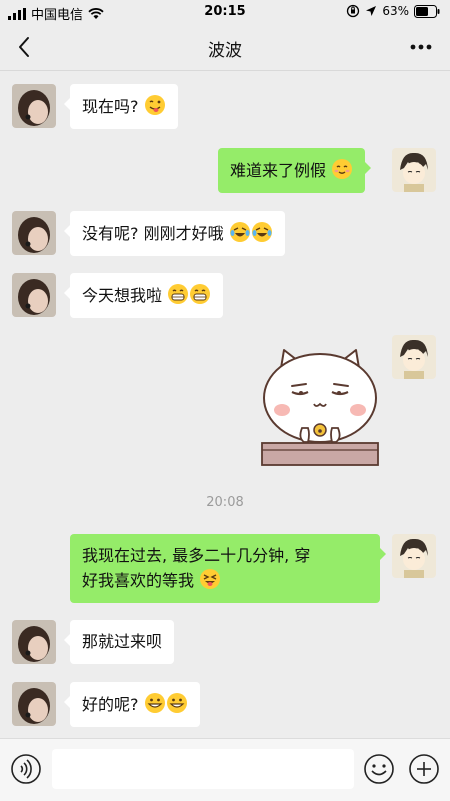 This screenshot has height=801, width=450. I want to click on message-text: 没有呢? 刚刚才好哦, so click(153, 233).